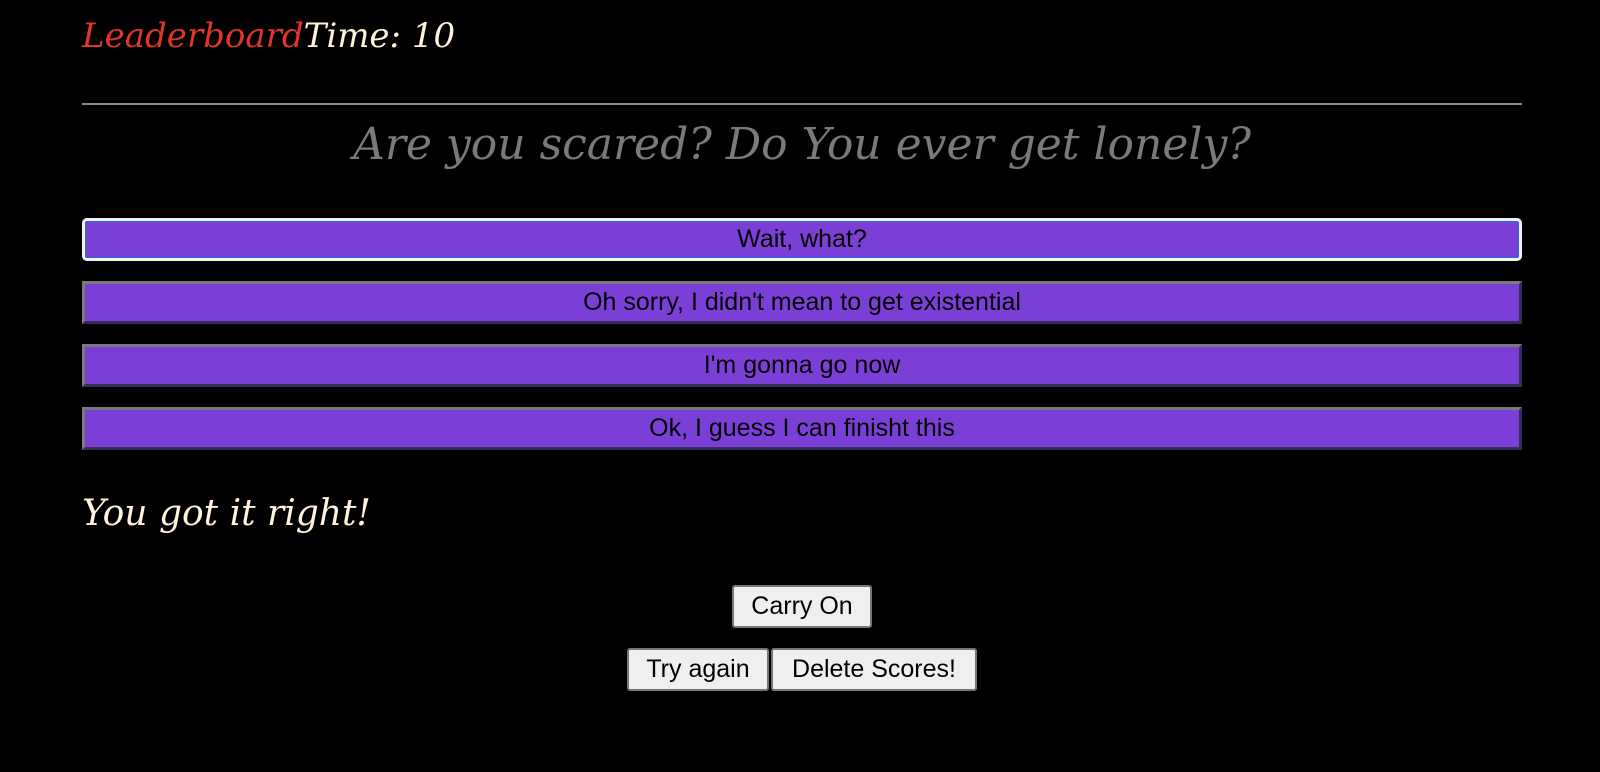  Describe the element at coordinates (698, 669) in the screenshot. I see `try-again-button: Try again` at that location.